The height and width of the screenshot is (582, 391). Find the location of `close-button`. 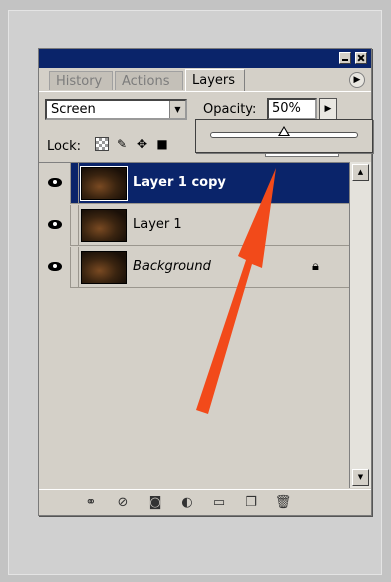

close-button is located at coordinates (361, 58).